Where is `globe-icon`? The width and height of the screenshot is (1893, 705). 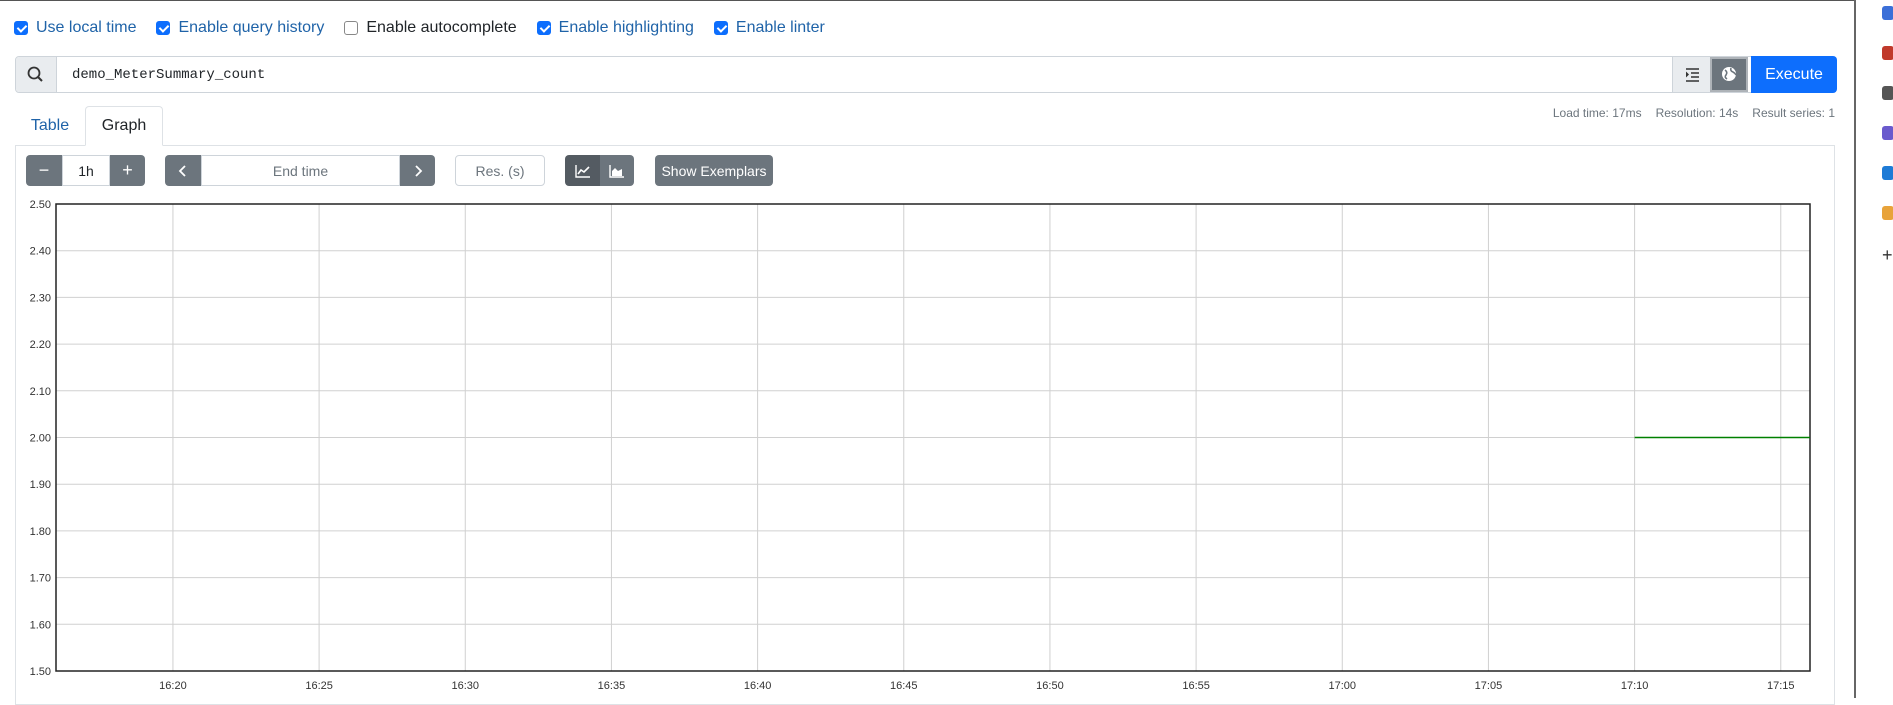 globe-icon is located at coordinates (1729, 74).